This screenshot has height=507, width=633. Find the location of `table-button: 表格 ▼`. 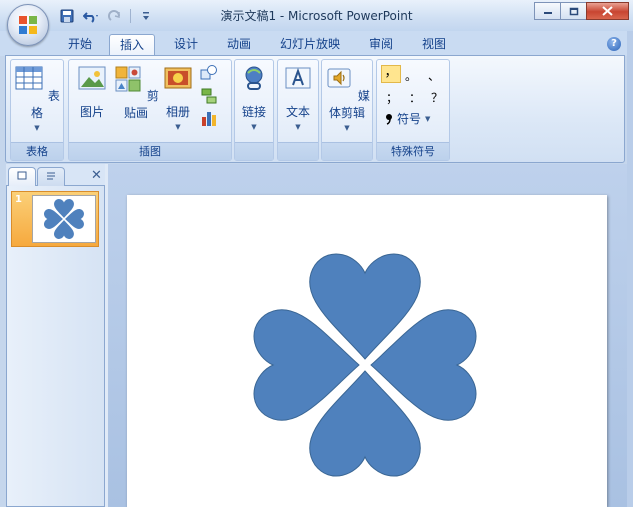

table-button: 表格 ▼ is located at coordinates (37, 98).